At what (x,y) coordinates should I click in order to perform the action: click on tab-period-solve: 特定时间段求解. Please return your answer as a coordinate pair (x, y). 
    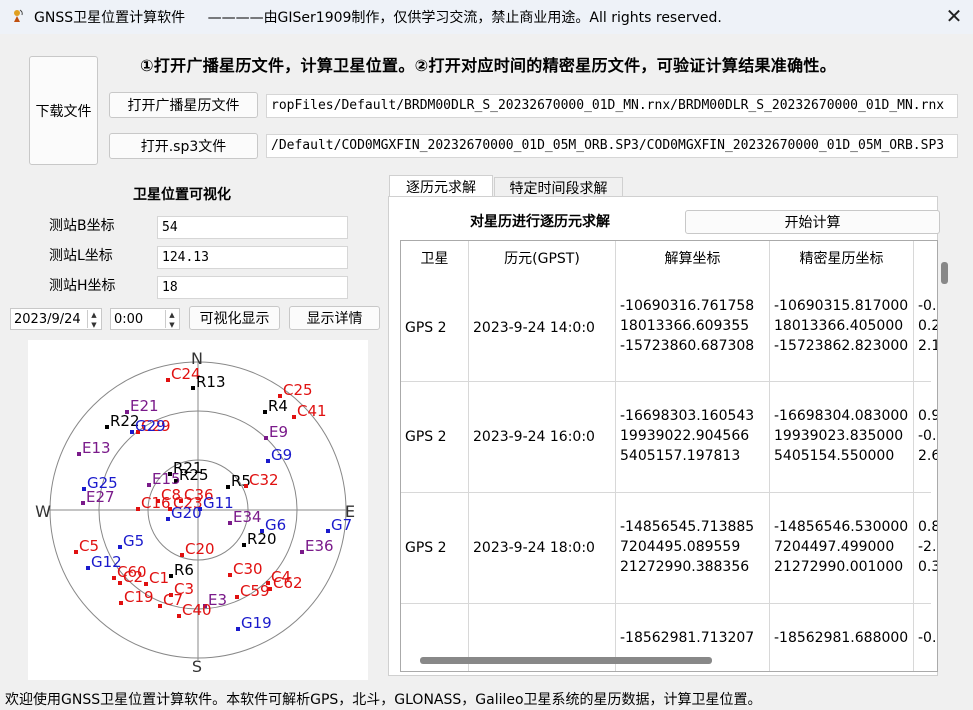
    Looking at the image, I should click on (558, 187).